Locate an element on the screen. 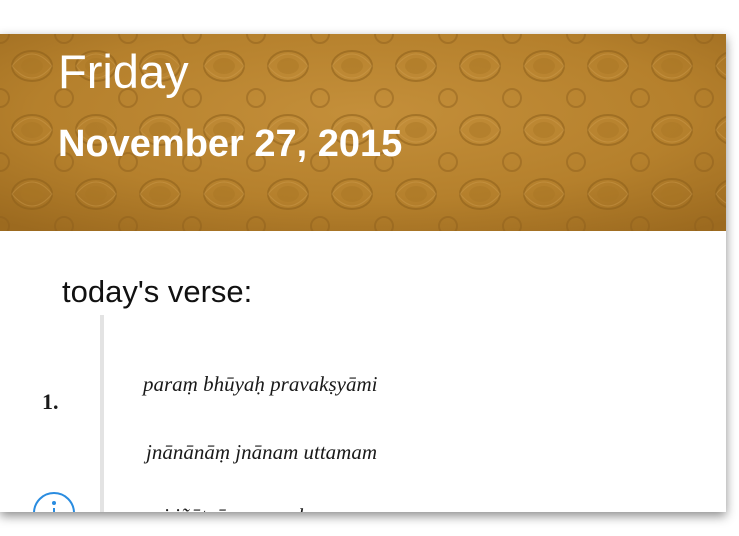  verse-line-1: paraṃ bhūyaḥ pravakṣyāmi is located at coordinates (260, 384).